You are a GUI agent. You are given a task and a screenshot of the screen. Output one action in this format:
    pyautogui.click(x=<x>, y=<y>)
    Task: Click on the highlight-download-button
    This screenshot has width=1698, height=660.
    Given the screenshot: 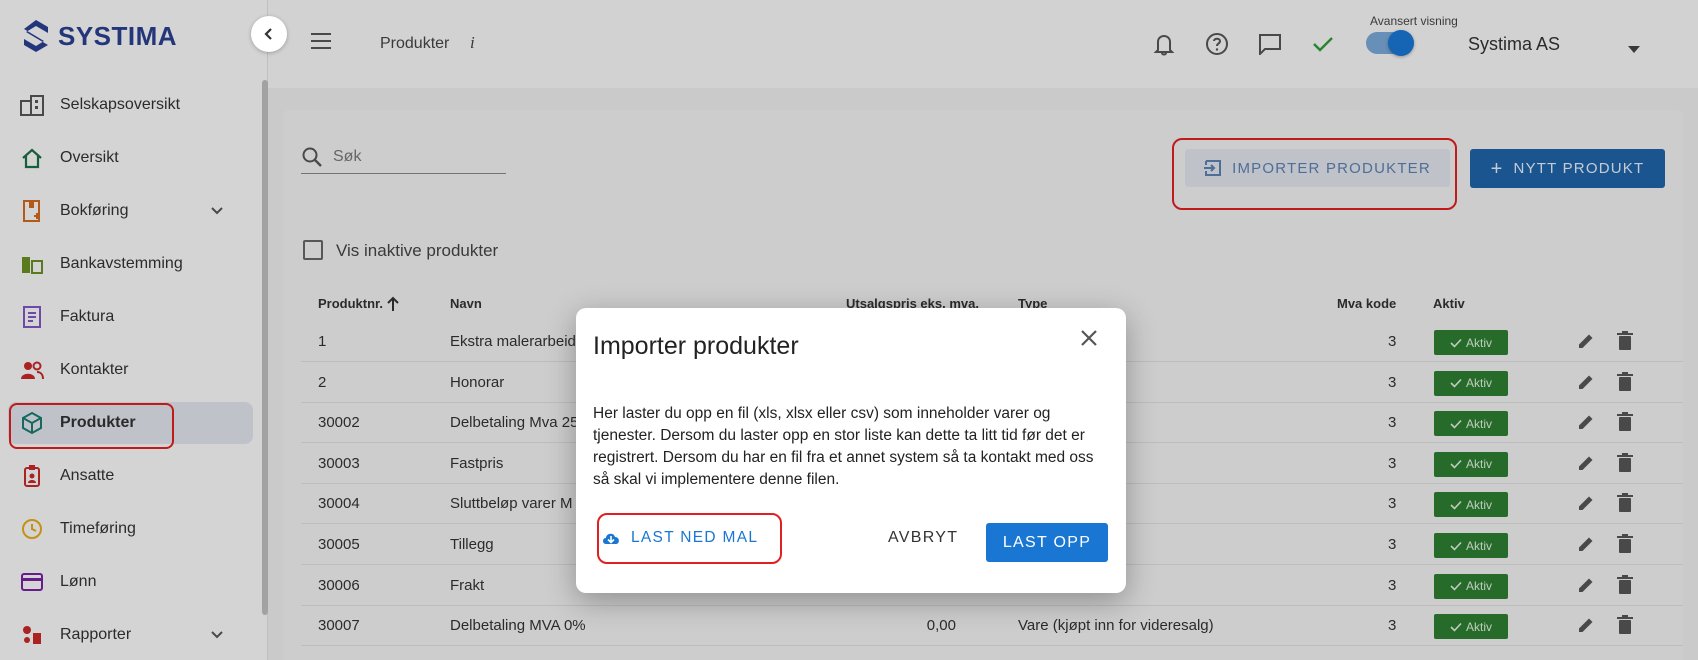 What is the action you would take?
    pyautogui.click(x=689, y=538)
    